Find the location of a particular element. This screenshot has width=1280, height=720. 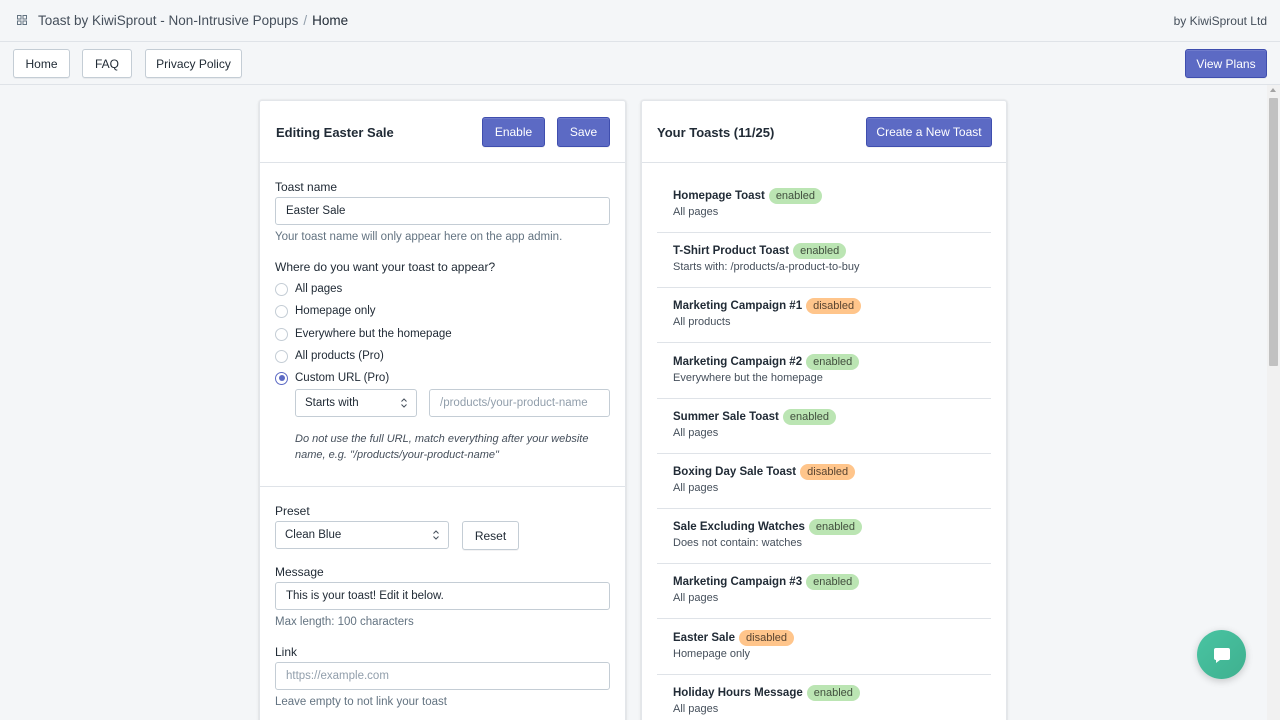

radio-custom-url: Custom URL (Pro) is located at coordinates (332, 378).